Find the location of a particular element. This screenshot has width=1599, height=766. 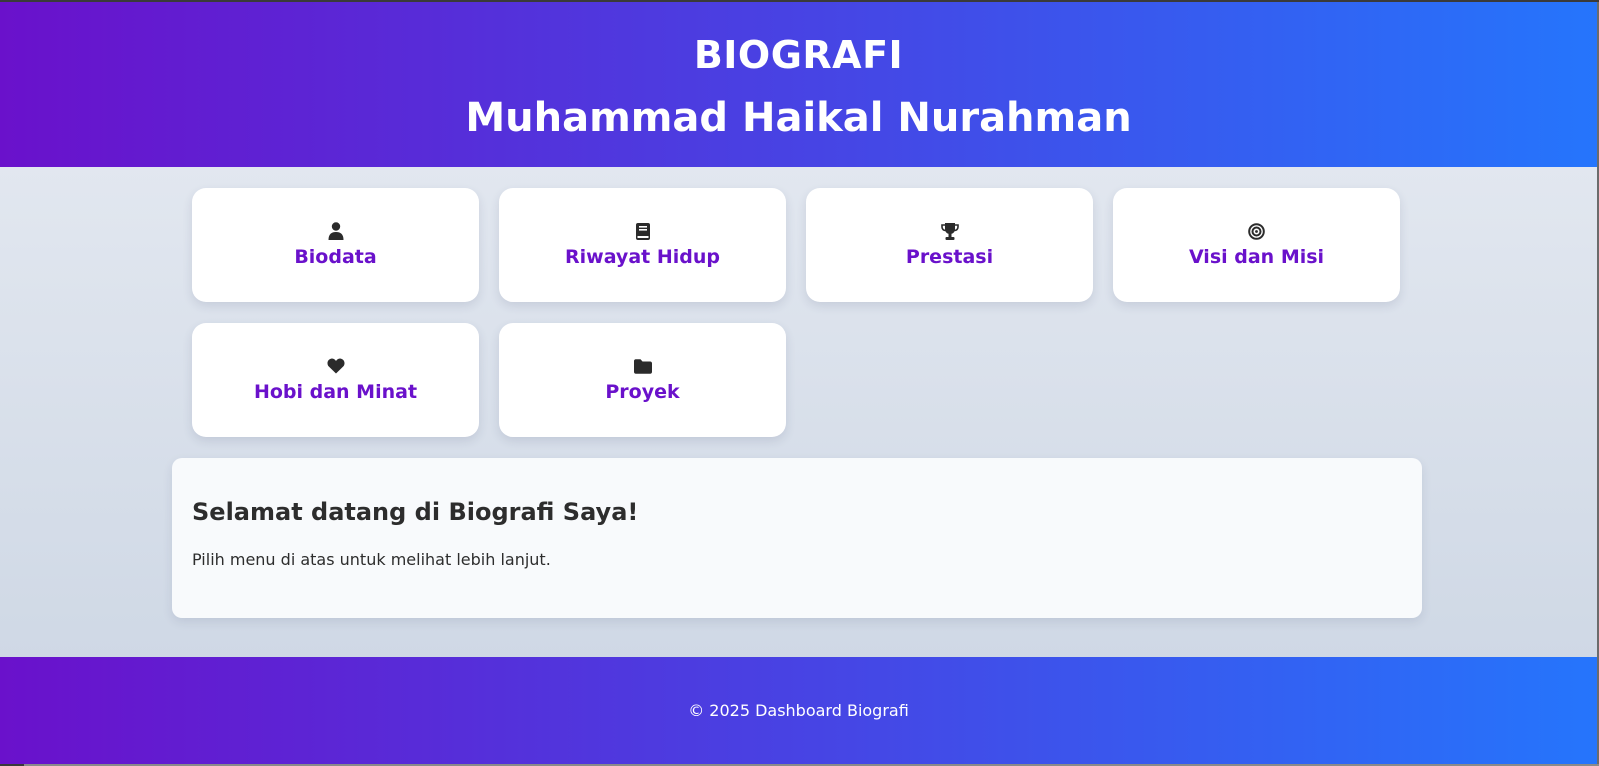

book-icon is located at coordinates (643, 231).